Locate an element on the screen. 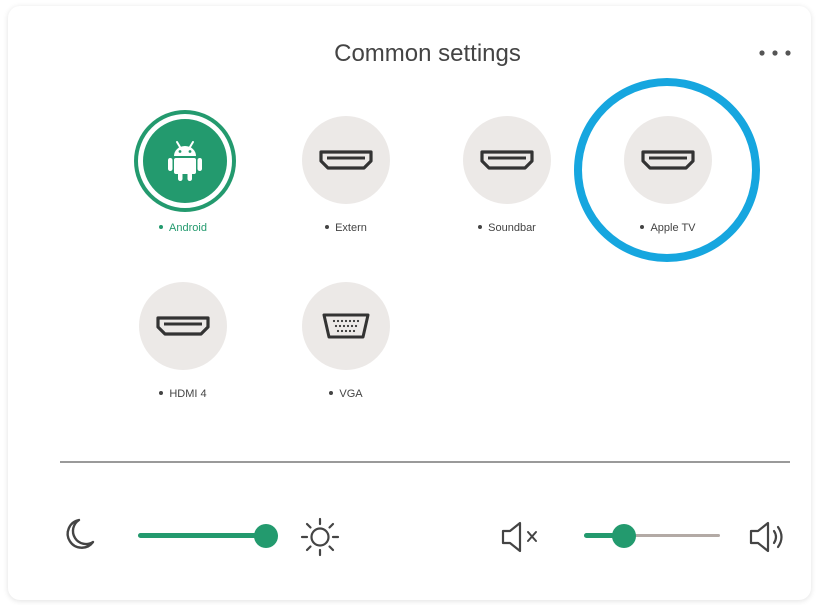 This screenshot has width=825, height=605. brightness-min-button is located at coordinates (79, 537).